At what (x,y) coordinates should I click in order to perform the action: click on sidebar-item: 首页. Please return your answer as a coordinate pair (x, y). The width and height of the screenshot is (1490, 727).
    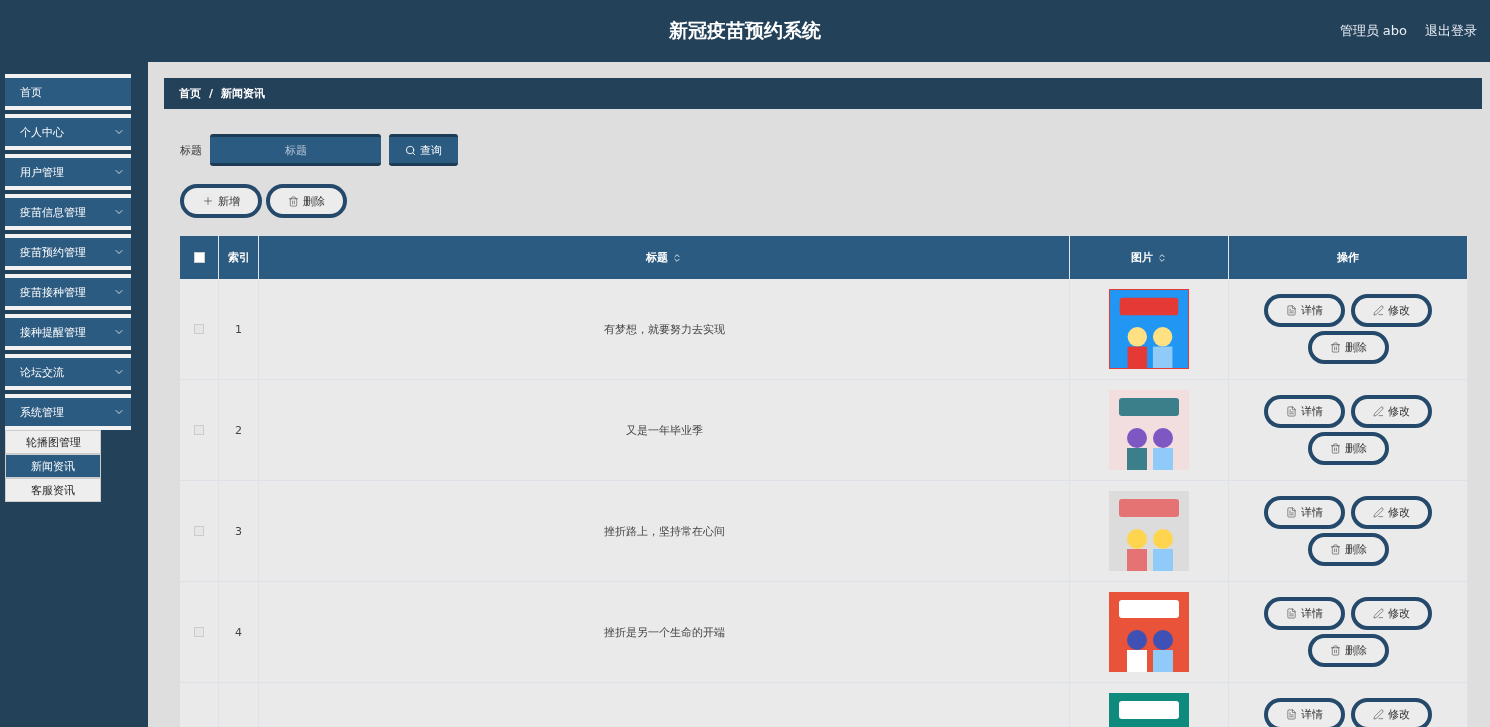
    Looking at the image, I should click on (68, 92).